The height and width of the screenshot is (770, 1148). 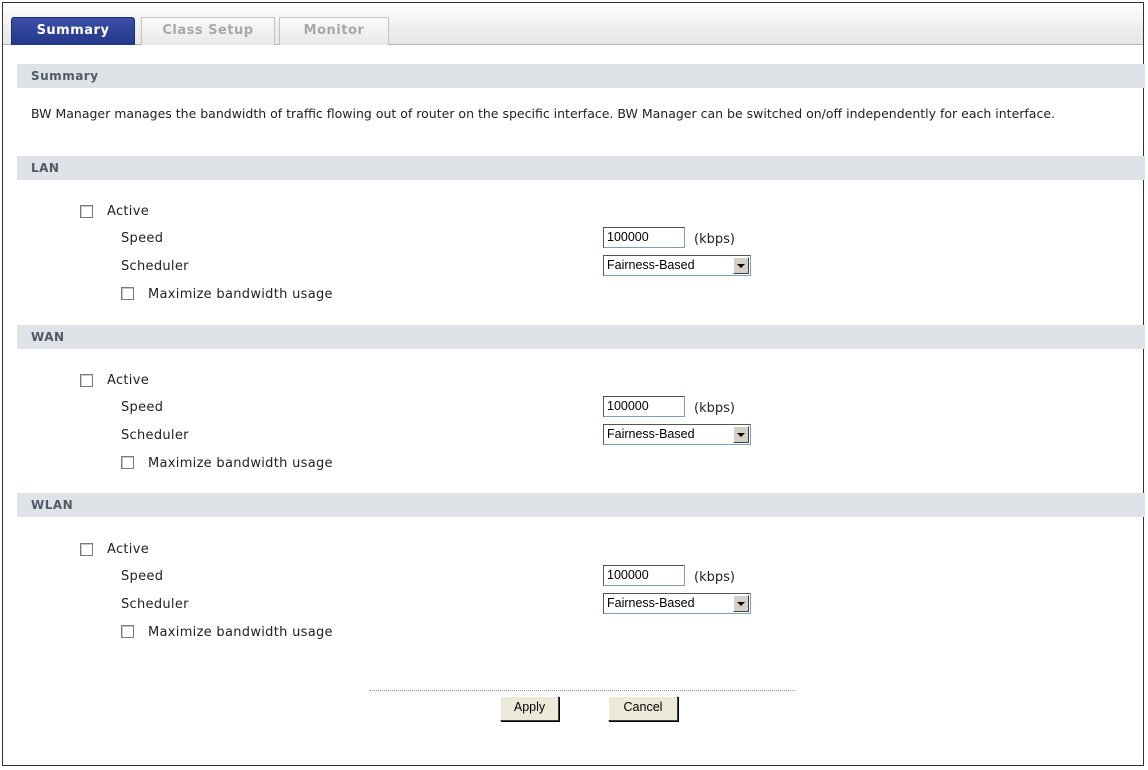 What do you see at coordinates (127, 462) in the screenshot?
I see `wan-maximize-checkbox` at bounding box center [127, 462].